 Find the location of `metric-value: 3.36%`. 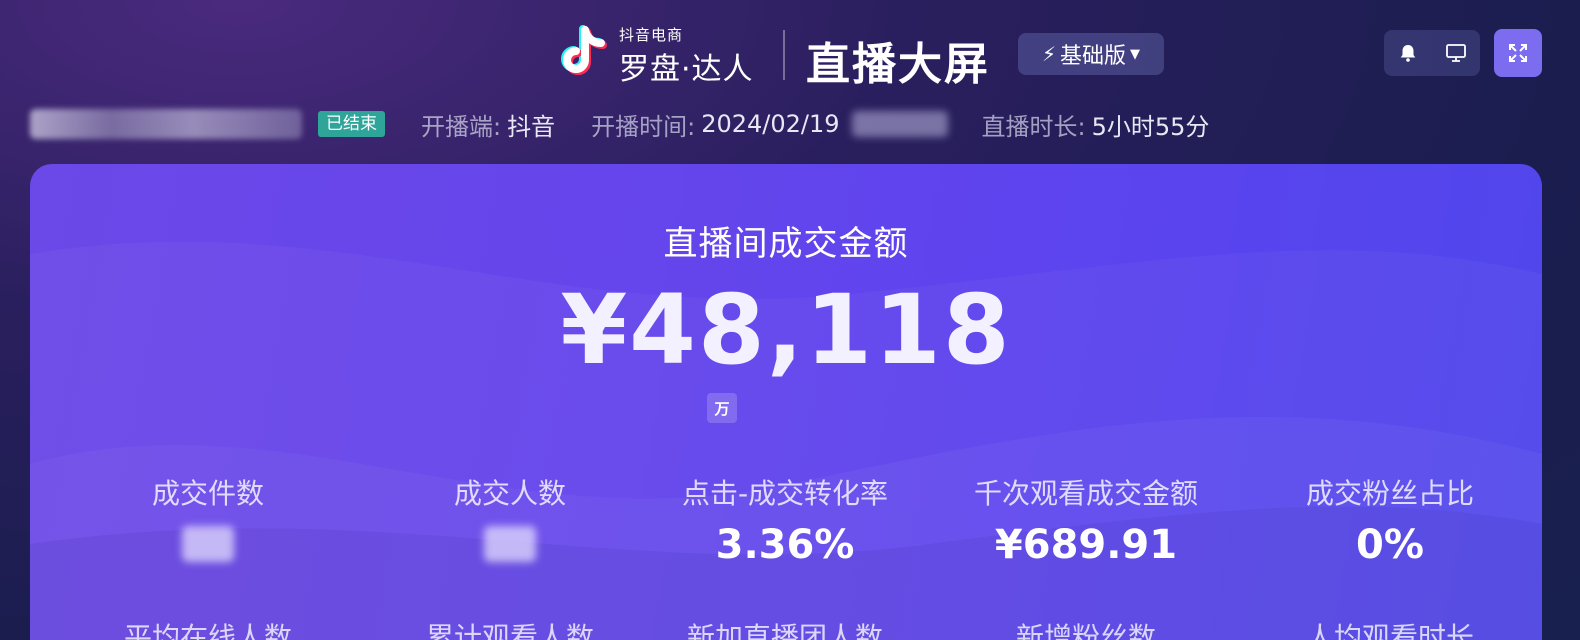

metric-value: 3.36% is located at coordinates (785, 545).